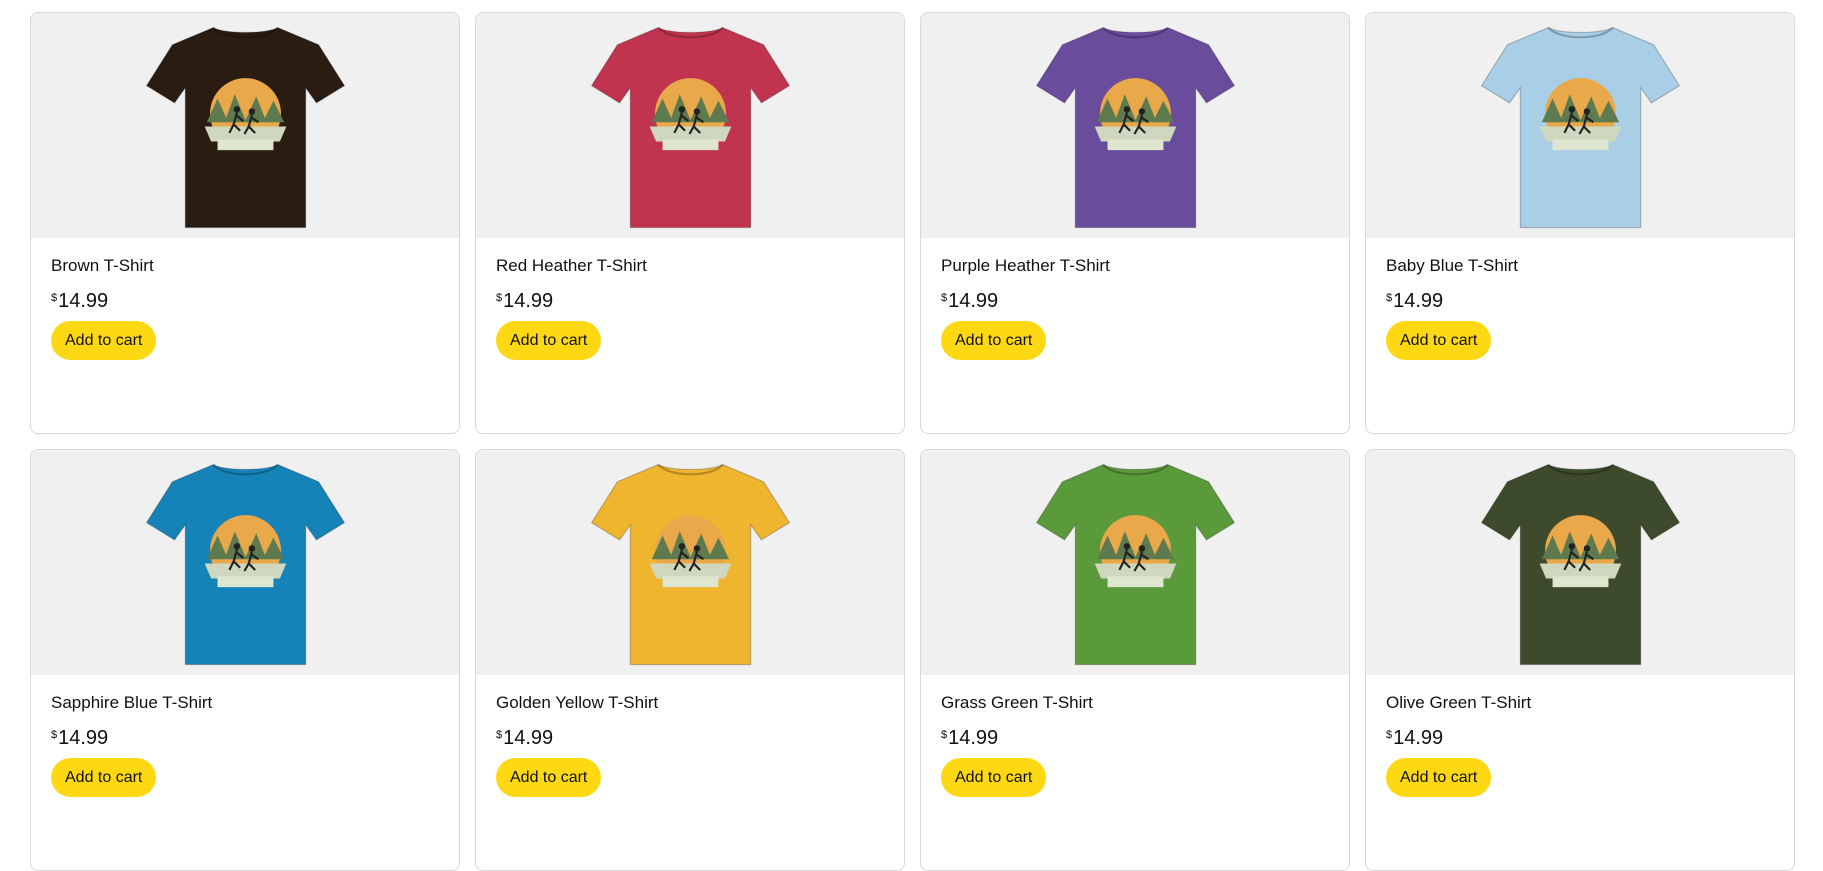 Image resolution: width=1823 pixels, height=871 pixels. What do you see at coordinates (690, 266) in the screenshot?
I see `product-title: Red Heather T-Shirt` at bounding box center [690, 266].